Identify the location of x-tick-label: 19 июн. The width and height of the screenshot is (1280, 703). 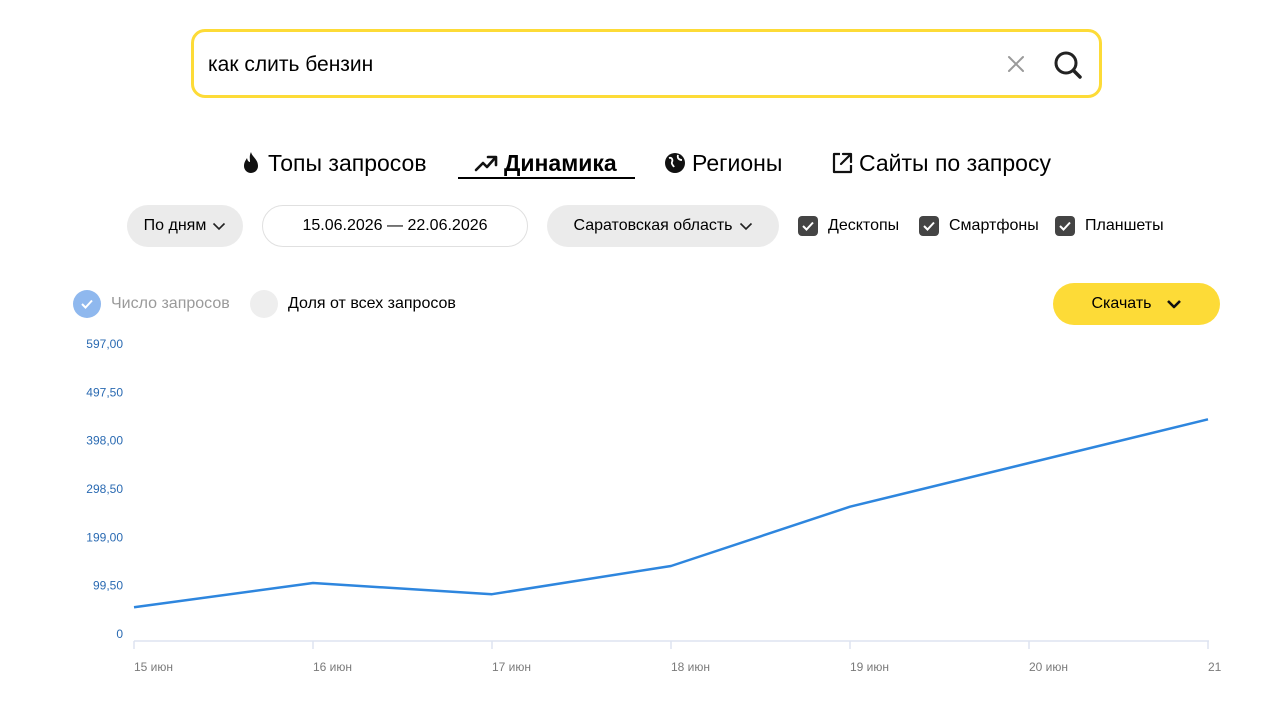
(869, 667).